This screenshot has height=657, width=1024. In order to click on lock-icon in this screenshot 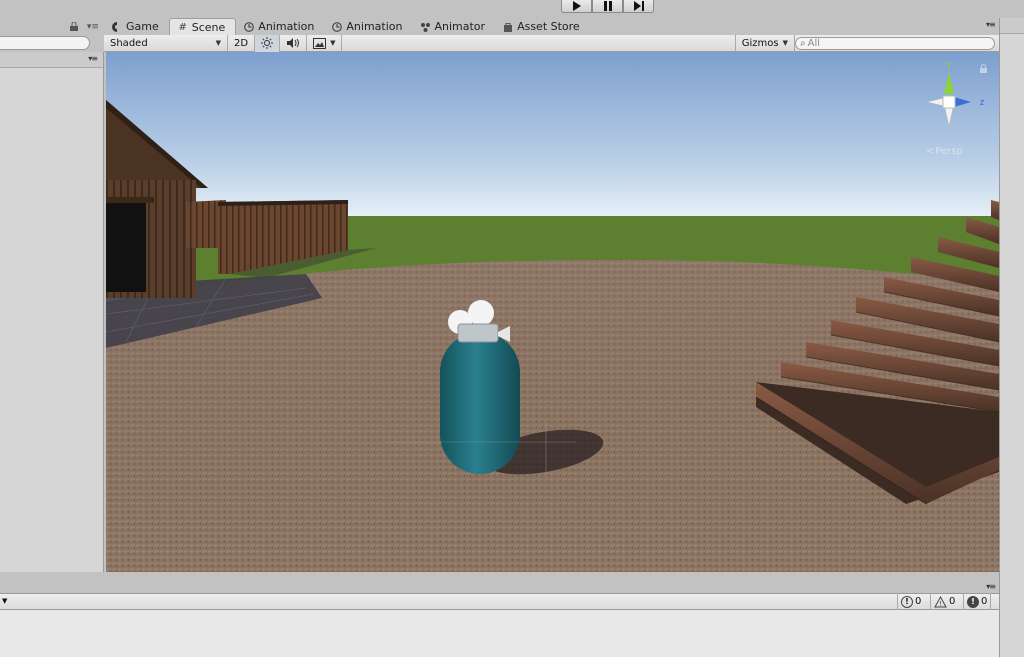, I will do `click(74, 26)`.